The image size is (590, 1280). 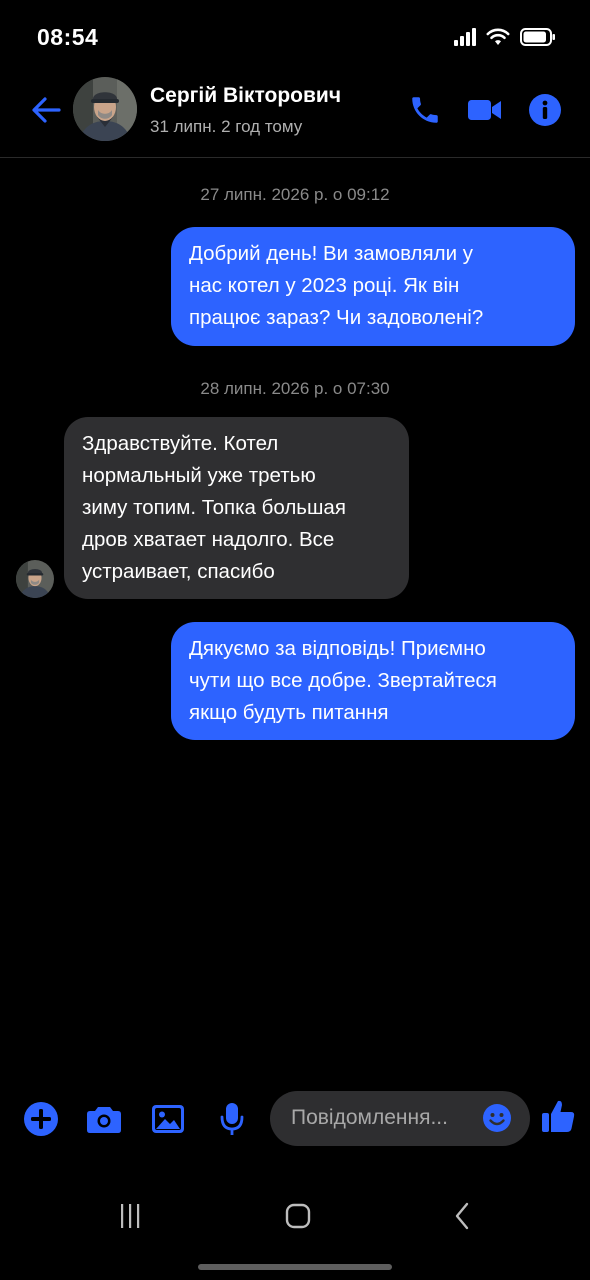 I want to click on phone-icon, so click(x=425, y=110).